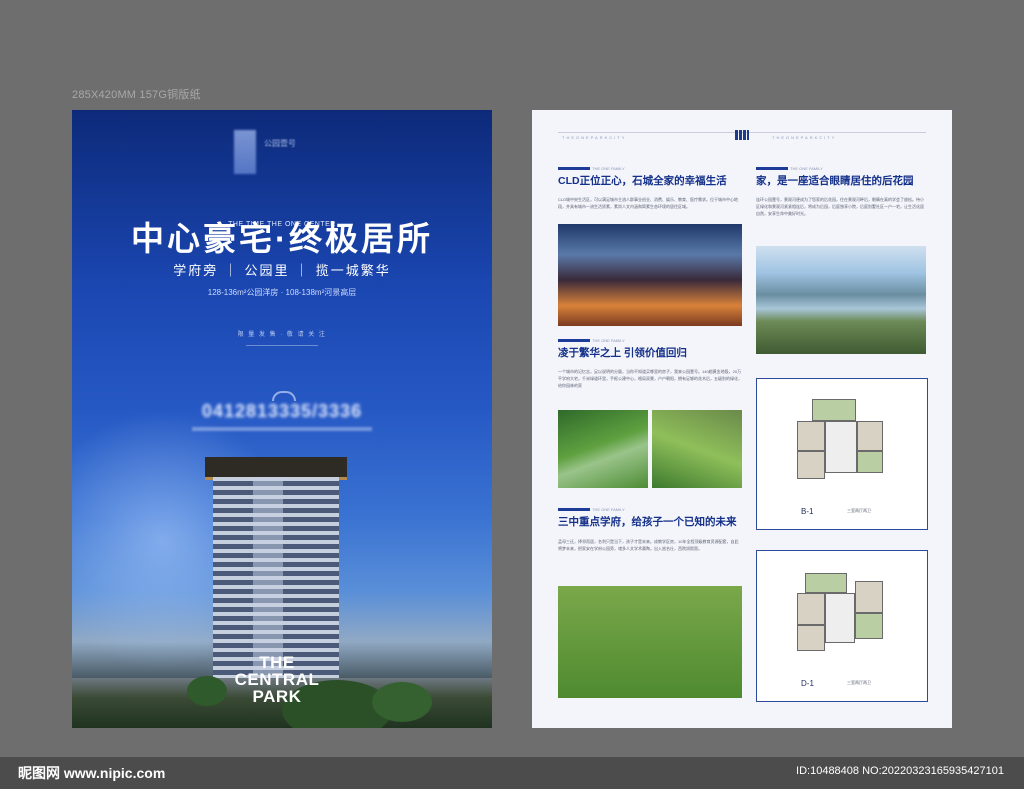 The width and height of the screenshot is (1024, 789). I want to click on phone-number: 0412813335/3336, so click(282, 411).